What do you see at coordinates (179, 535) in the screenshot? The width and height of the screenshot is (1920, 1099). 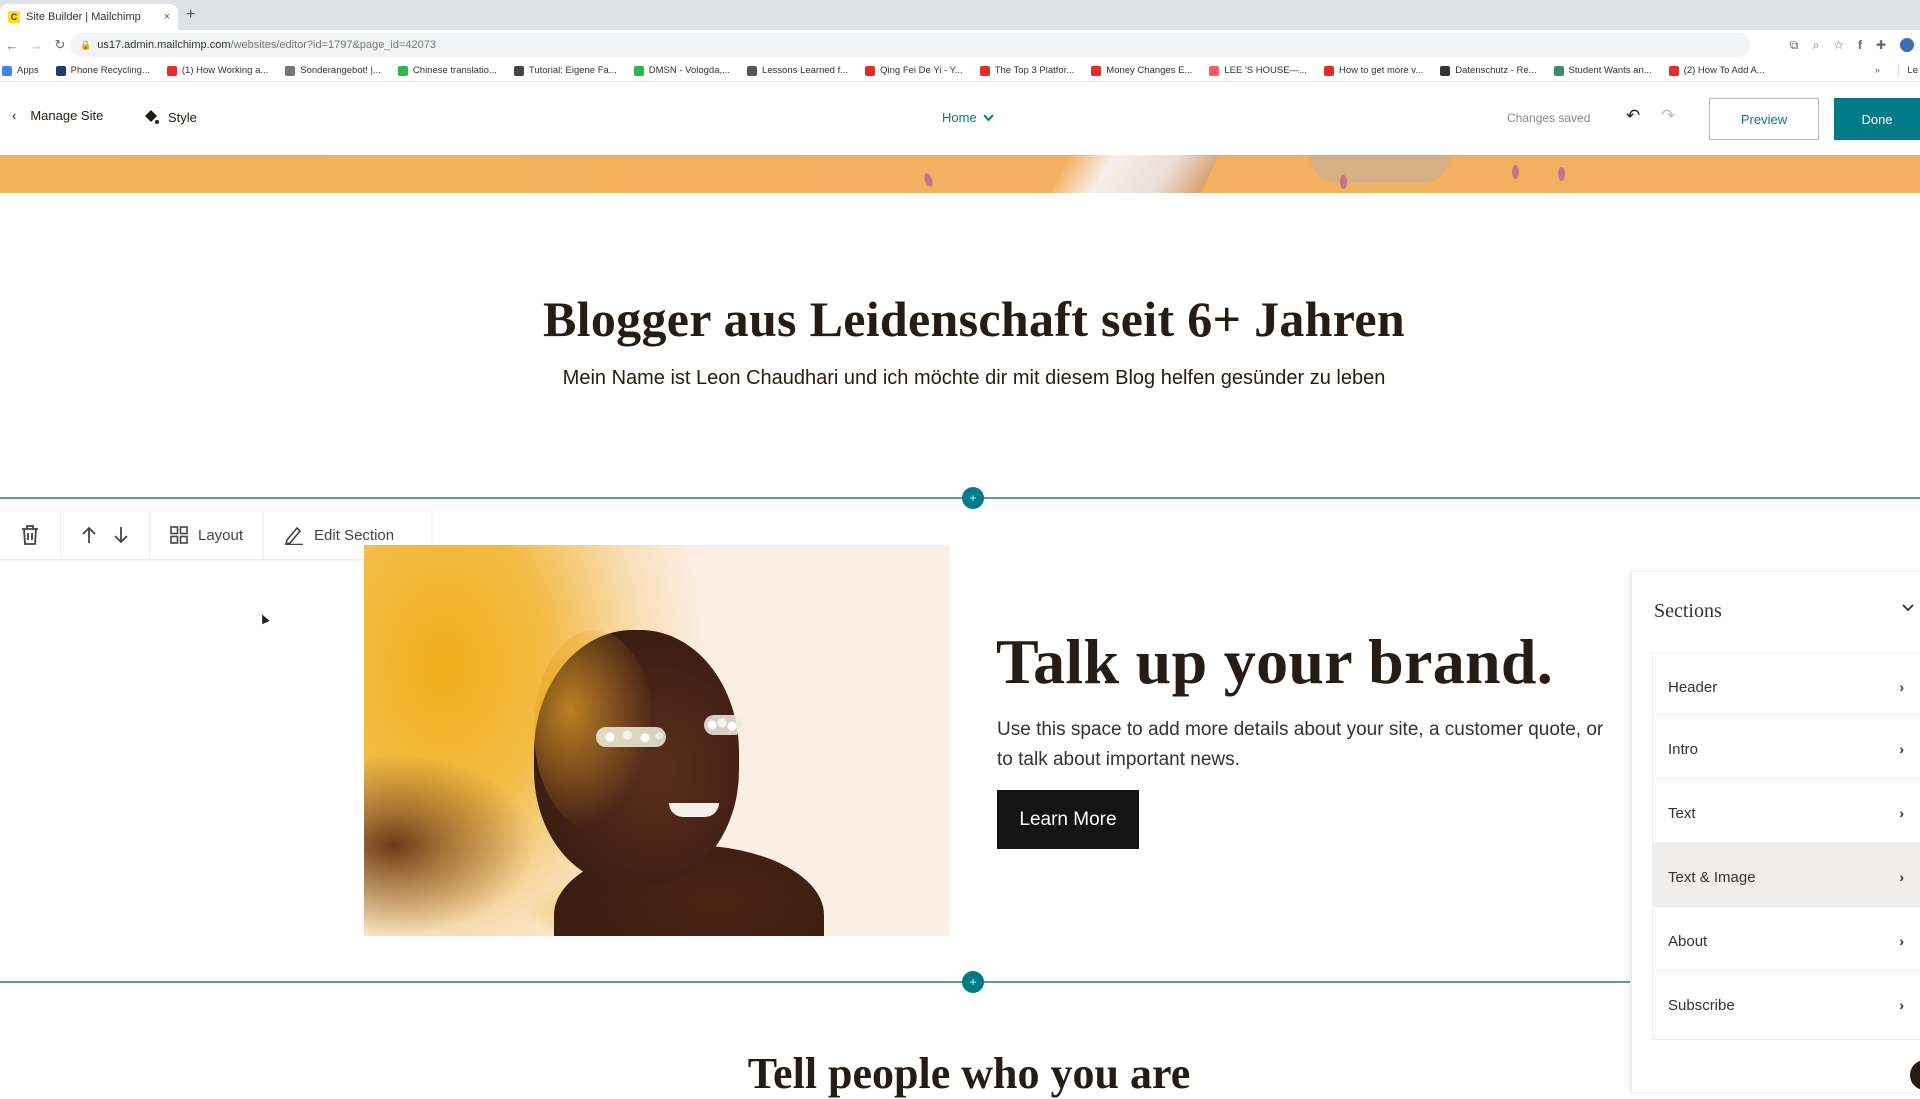 I see `layout-grid-icon` at bounding box center [179, 535].